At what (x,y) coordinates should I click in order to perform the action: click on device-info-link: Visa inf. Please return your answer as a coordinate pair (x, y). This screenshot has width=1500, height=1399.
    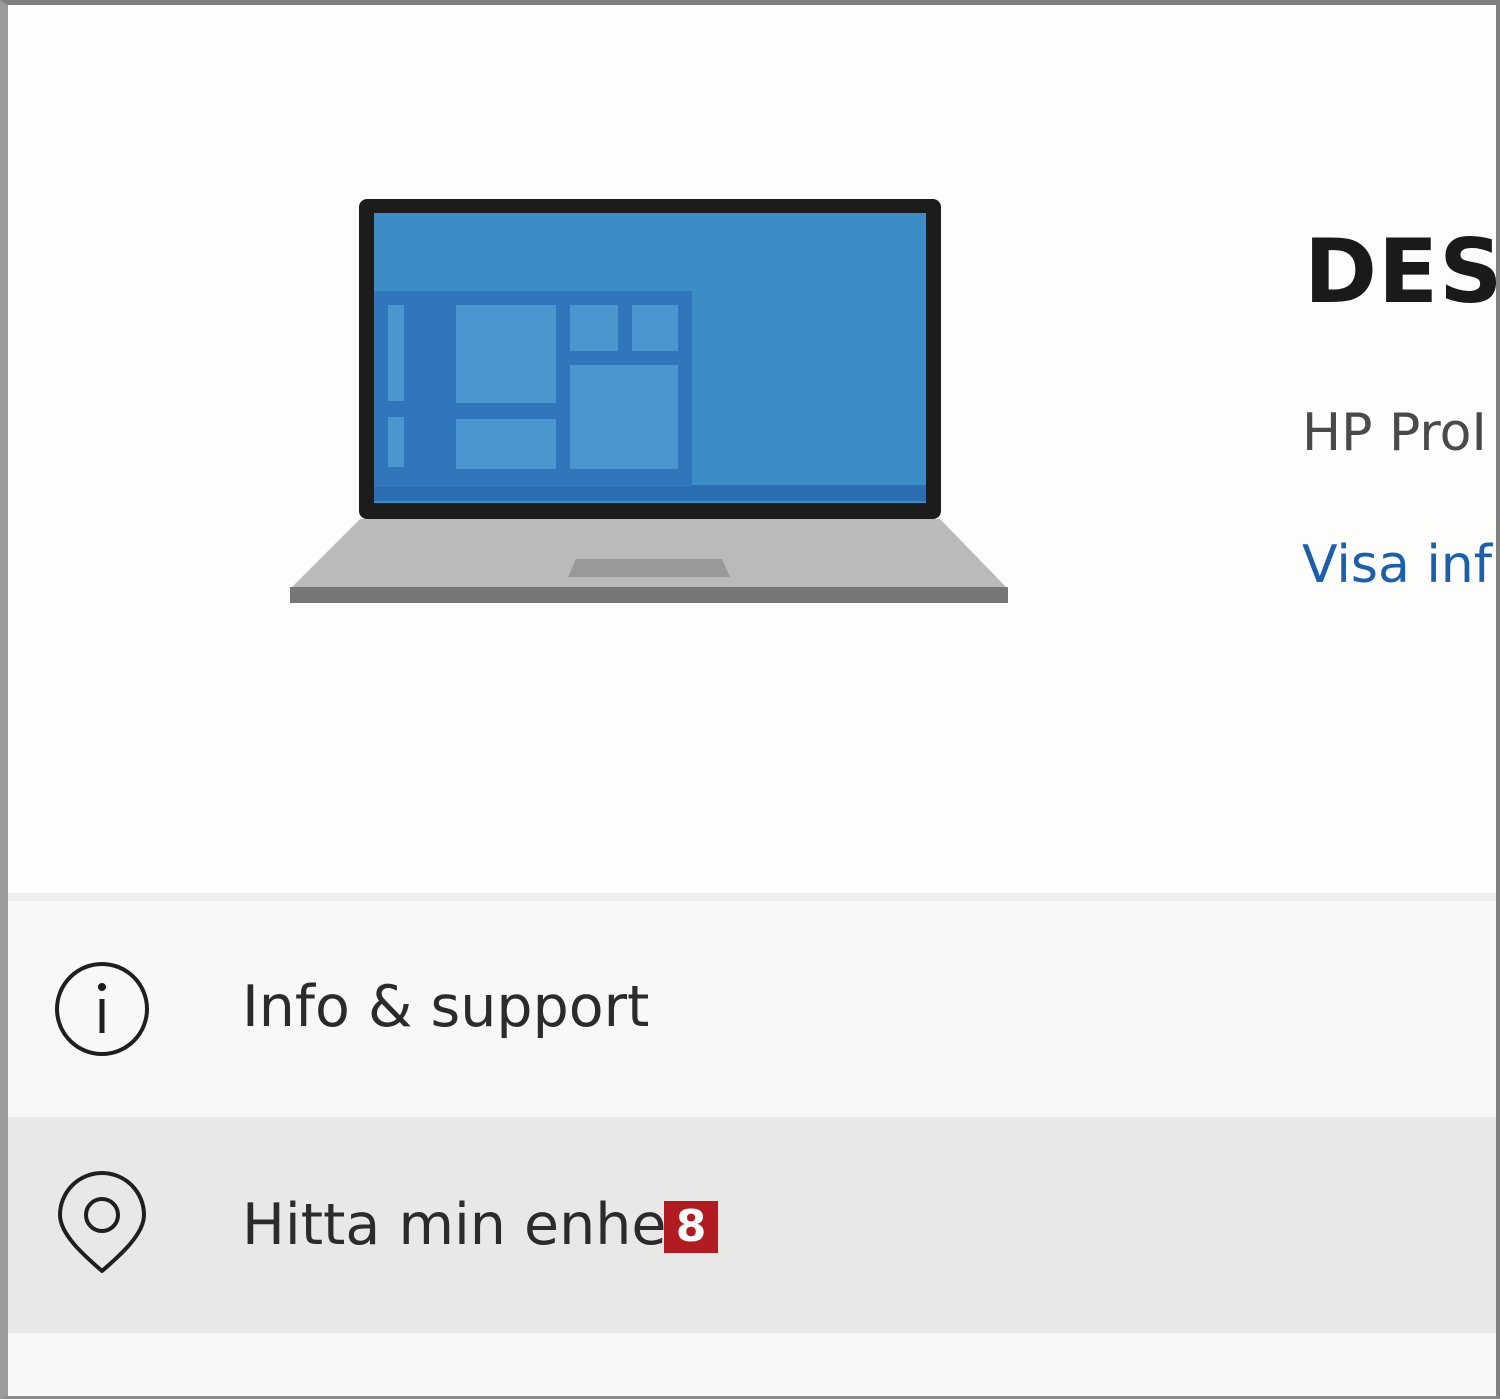
    Looking at the image, I should click on (1397, 565).